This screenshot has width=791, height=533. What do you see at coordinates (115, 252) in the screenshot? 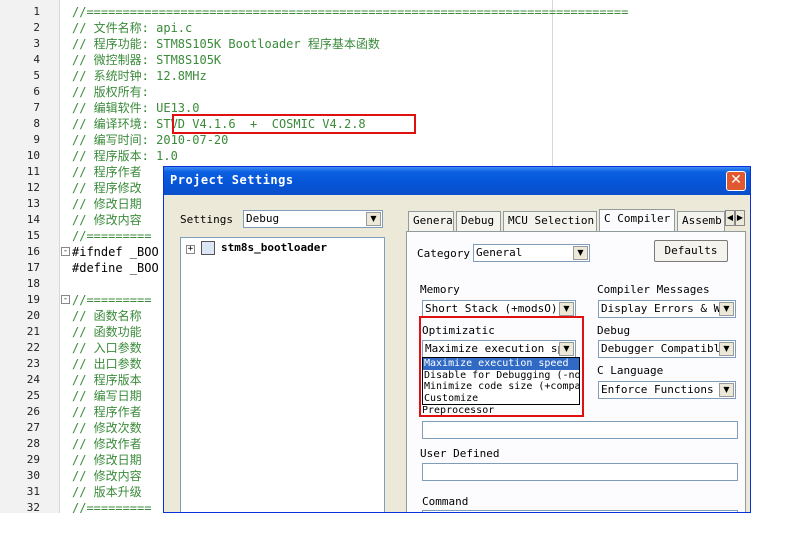
I see `code-line: #ifndef _BOO` at bounding box center [115, 252].